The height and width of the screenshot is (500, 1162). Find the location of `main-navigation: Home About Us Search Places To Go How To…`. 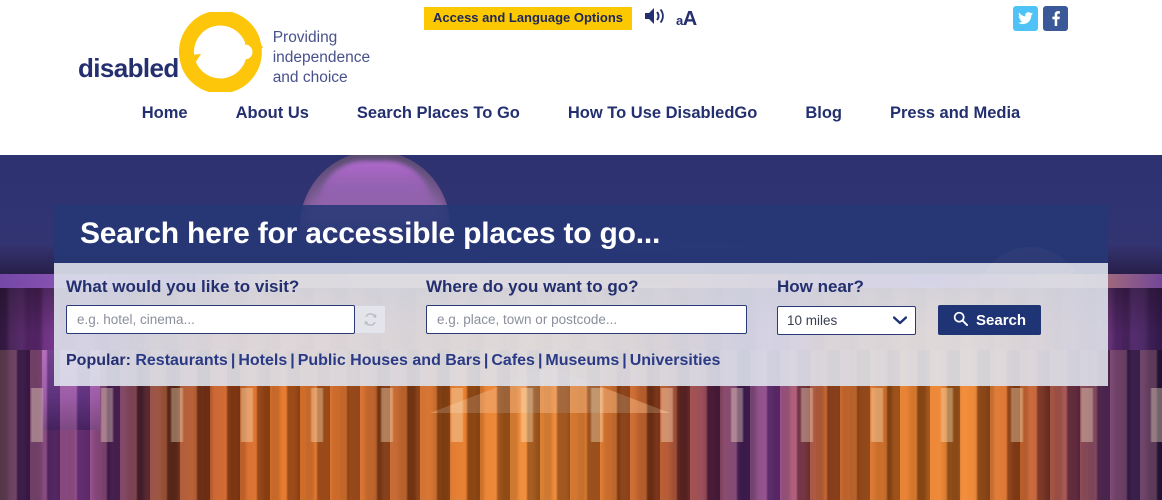

main-navigation: Home About Us Search Places To Go How To… is located at coordinates (581, 113).